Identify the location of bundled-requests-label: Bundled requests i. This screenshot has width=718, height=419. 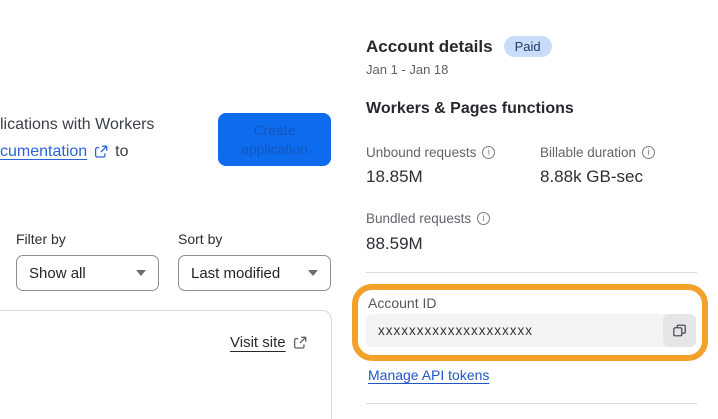
(428, 218).